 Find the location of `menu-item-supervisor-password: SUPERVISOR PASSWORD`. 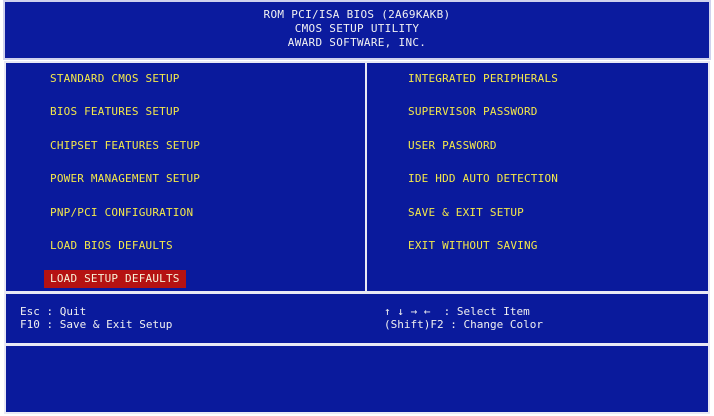

menu-item-supervisor-password: SUPERVISOR PASSWORD is located at coordinates (473, 112).